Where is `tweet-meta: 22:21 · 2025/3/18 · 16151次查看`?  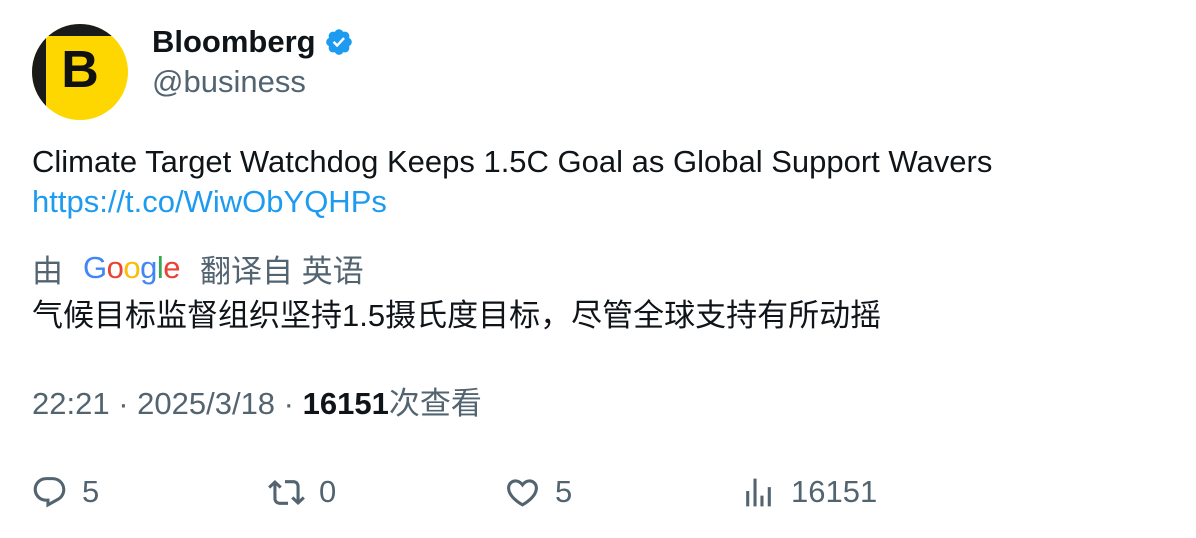
tweet-meta: 22:21 · 2025/3/18 · 16151次查看 is located at coordinates (257, 404).